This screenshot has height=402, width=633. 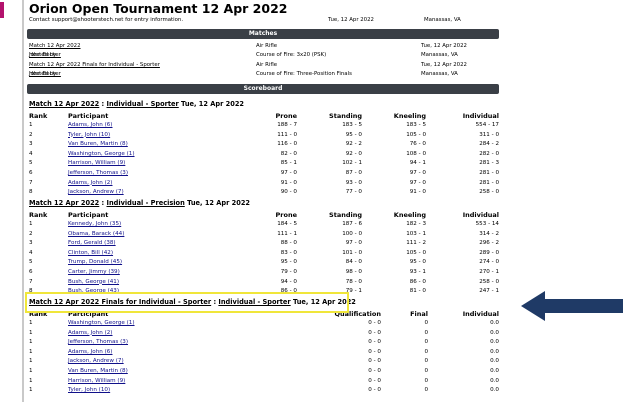 What do you see at coordinates (345, 215) in the screenshot?
I see `col-standing: Standing` at bounding box center [345, 215].